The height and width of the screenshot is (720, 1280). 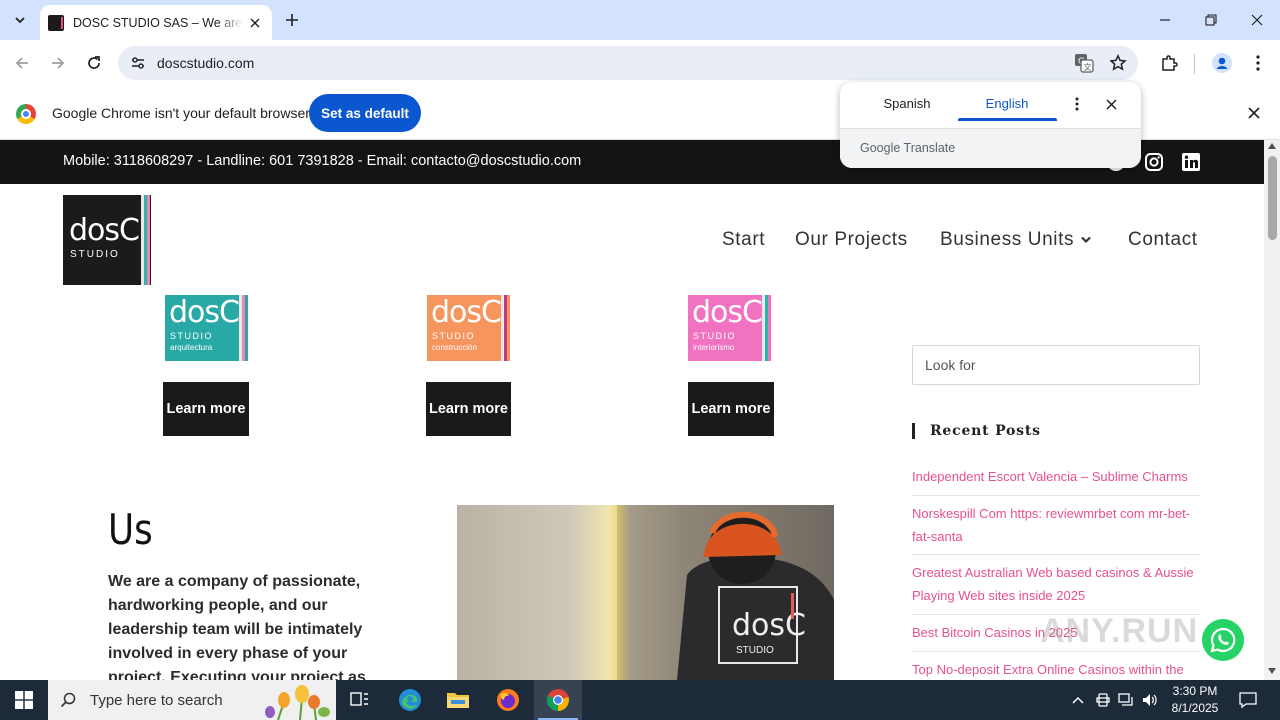 I want to click on taskbar-file-explorer, so click(x=458, y=700).